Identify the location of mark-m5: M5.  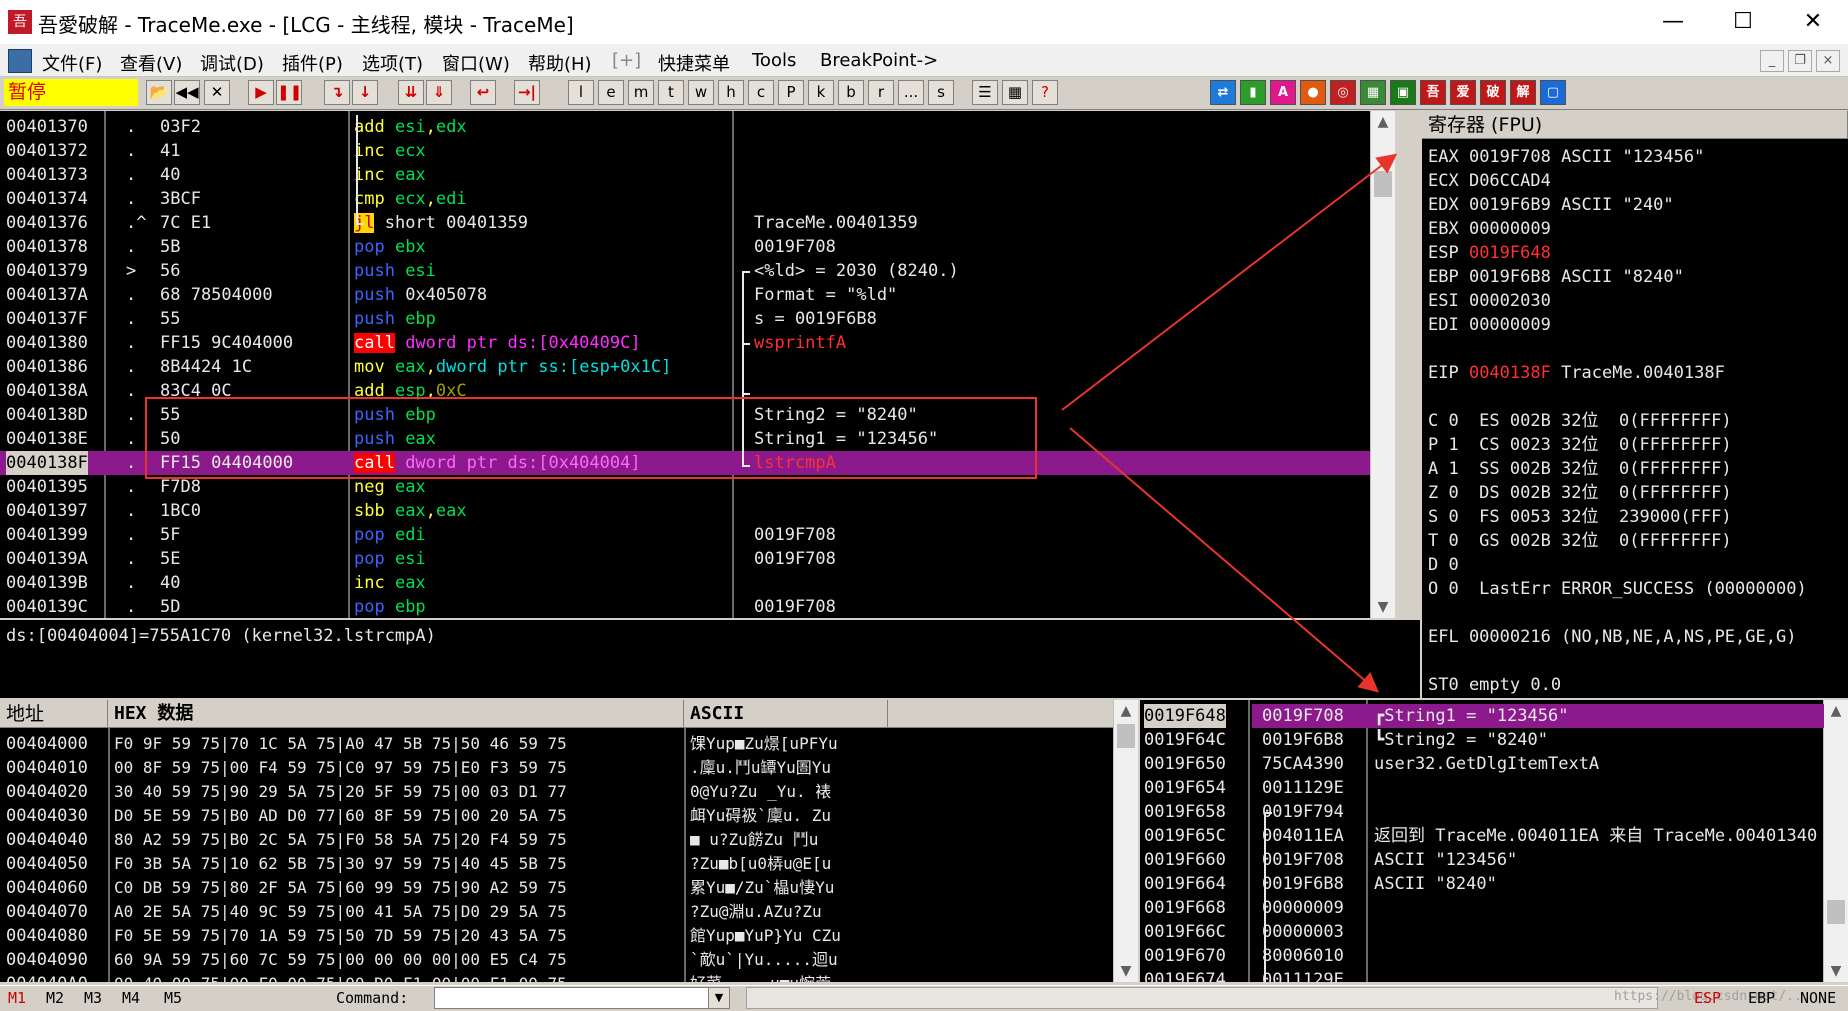
(173, 998).